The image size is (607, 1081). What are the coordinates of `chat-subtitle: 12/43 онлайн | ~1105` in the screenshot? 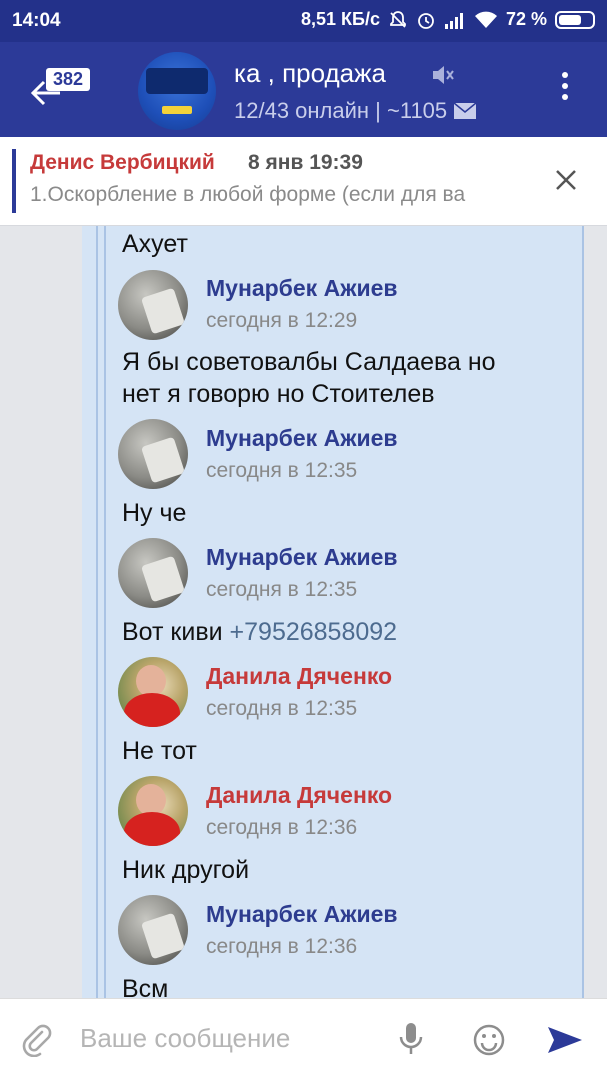 It's located at (355, 111).